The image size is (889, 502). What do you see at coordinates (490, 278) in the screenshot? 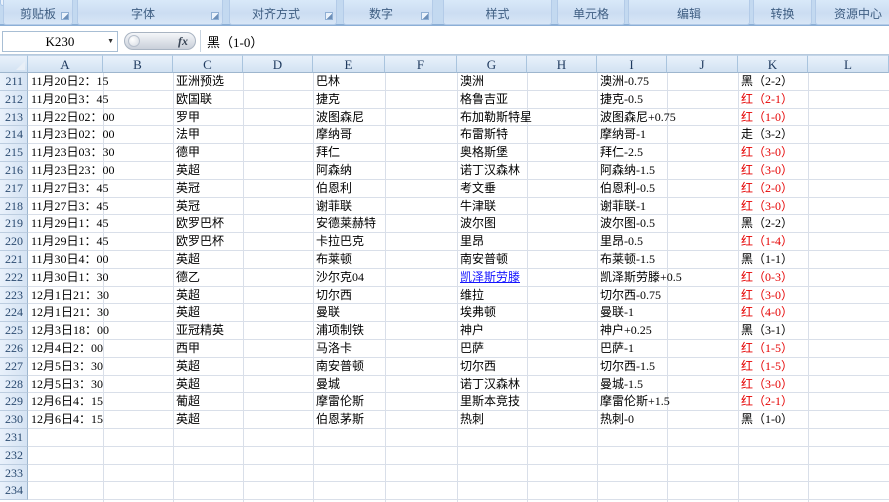
I see `cell-away-team: 凯泽斯劳滕` at bounding box center [490, 278].